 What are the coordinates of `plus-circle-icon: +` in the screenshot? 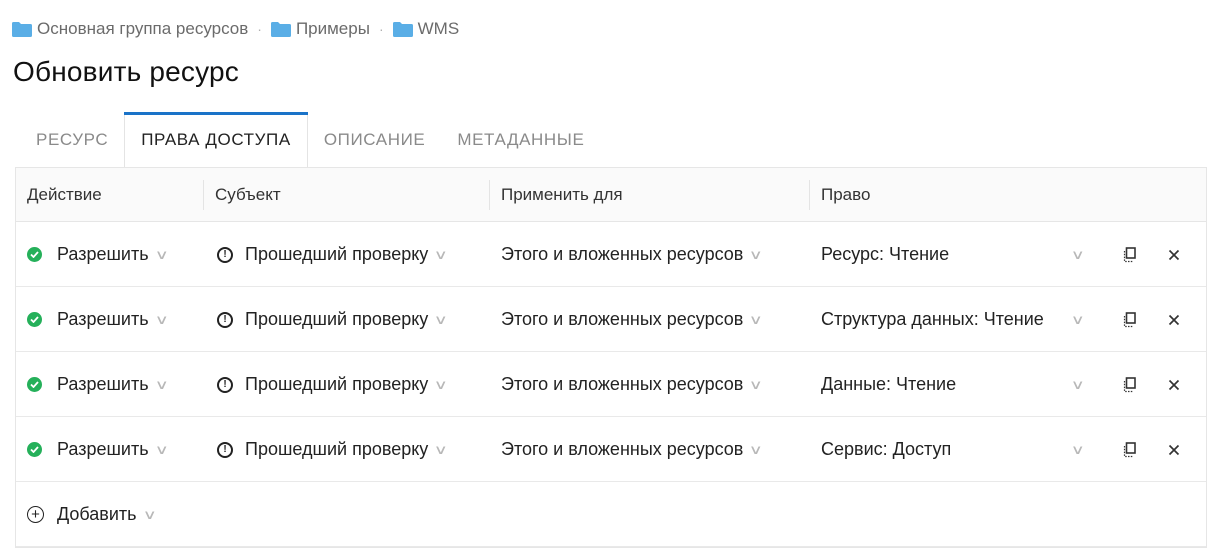 It's located at (35, 514).